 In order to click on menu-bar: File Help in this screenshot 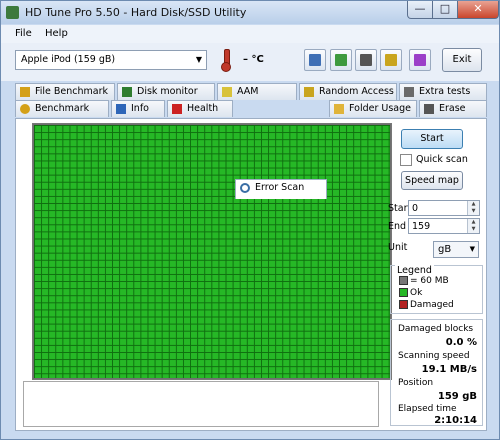, I will do `click(250, 34)`.